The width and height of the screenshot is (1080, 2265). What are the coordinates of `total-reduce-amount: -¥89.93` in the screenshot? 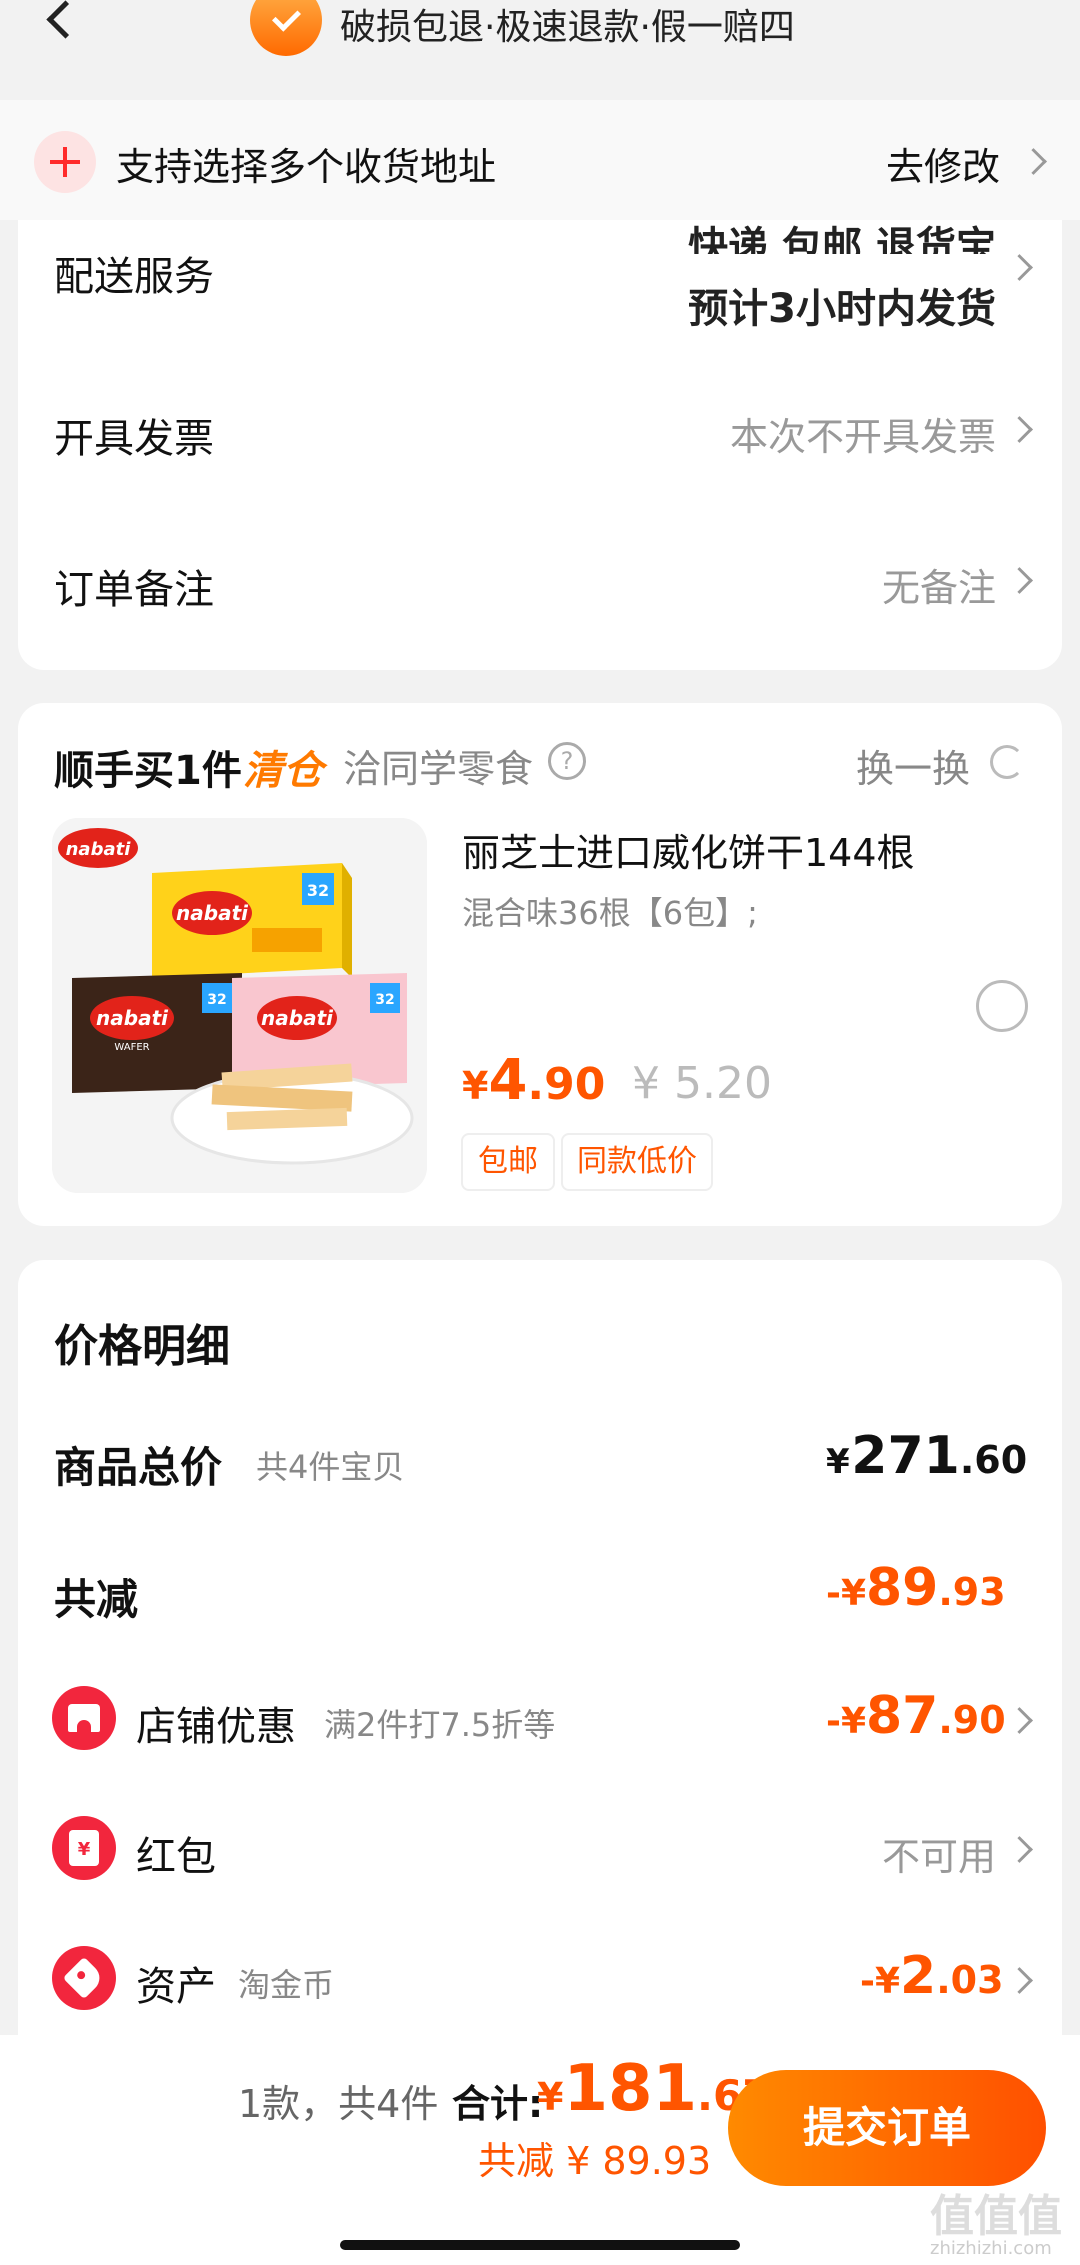 It's located at (916, 1588).